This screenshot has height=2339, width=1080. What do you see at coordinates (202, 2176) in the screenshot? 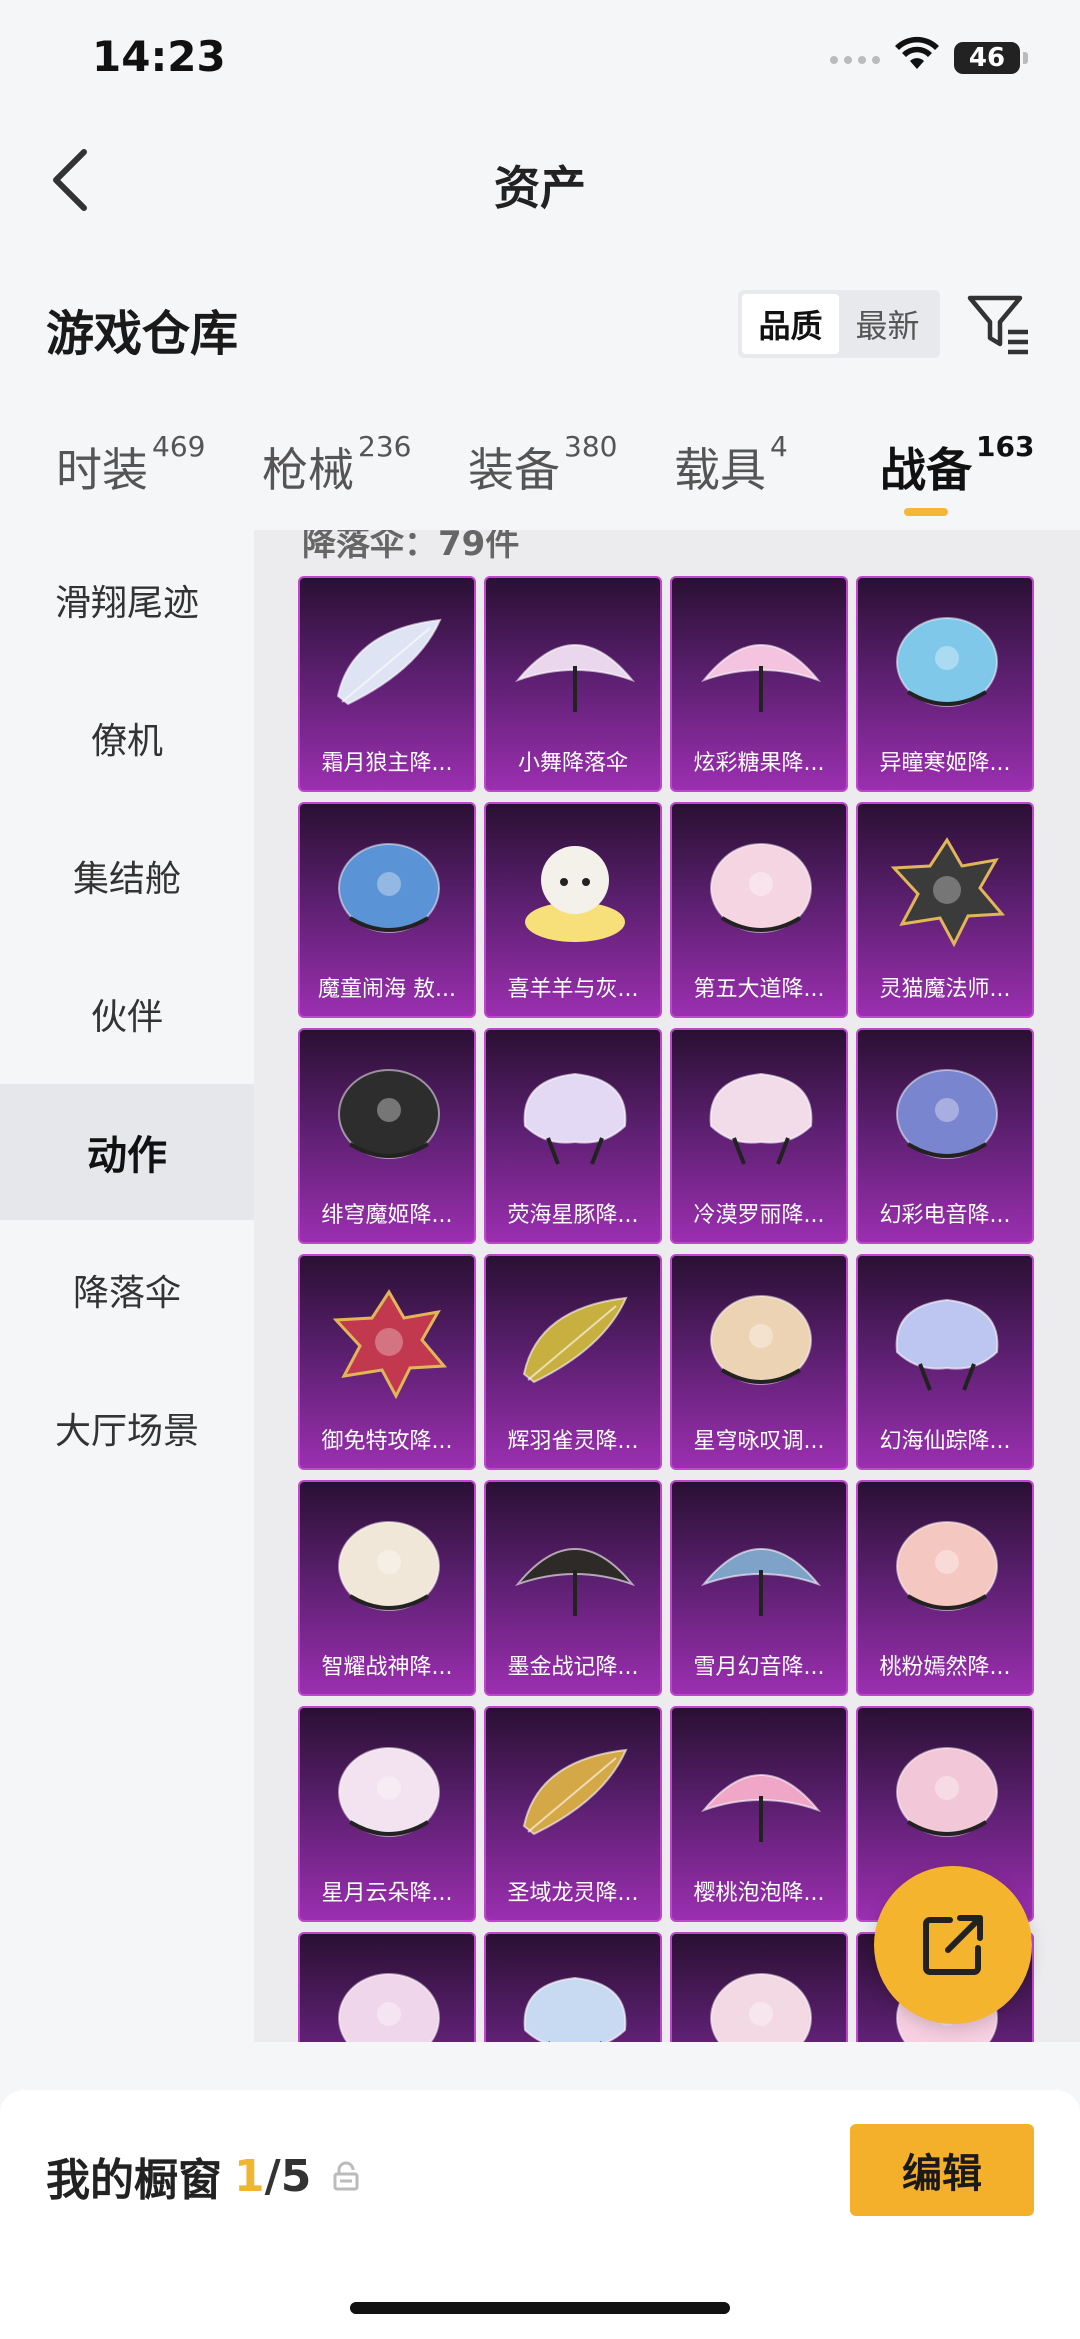
I see `showcase-info: 我的橱窗 1 /5` at bounding box center [202, 2176].